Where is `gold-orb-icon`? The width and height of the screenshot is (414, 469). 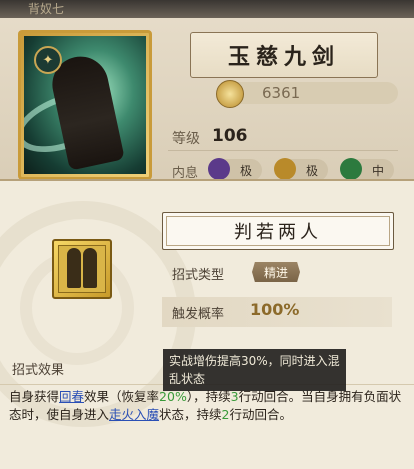 gold-orb-icon is located at coordinates (285, 169).